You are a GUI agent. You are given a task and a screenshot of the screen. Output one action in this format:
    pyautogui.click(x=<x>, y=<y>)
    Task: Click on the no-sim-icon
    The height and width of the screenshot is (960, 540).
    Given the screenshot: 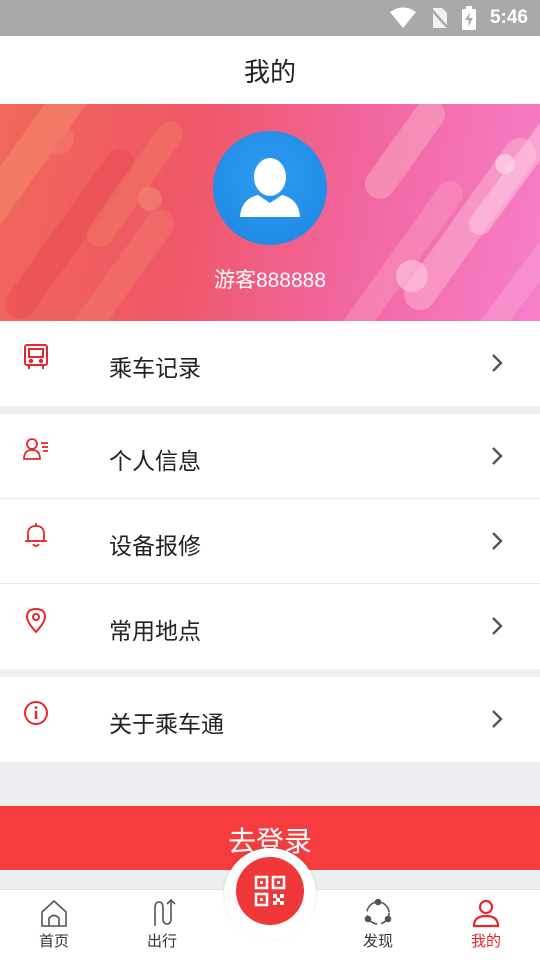 What is the action you would take?
    pyautogui.click(x=439, y=18)
    